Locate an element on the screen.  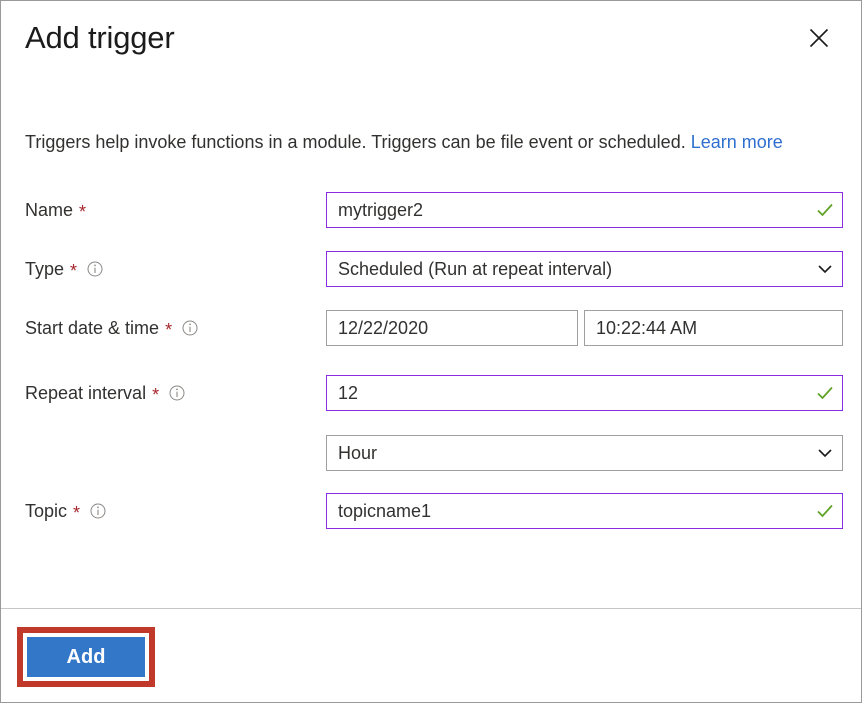
type-dropdown: Scheduled (Run at repeat interval) is located at coordinates (584, 269).